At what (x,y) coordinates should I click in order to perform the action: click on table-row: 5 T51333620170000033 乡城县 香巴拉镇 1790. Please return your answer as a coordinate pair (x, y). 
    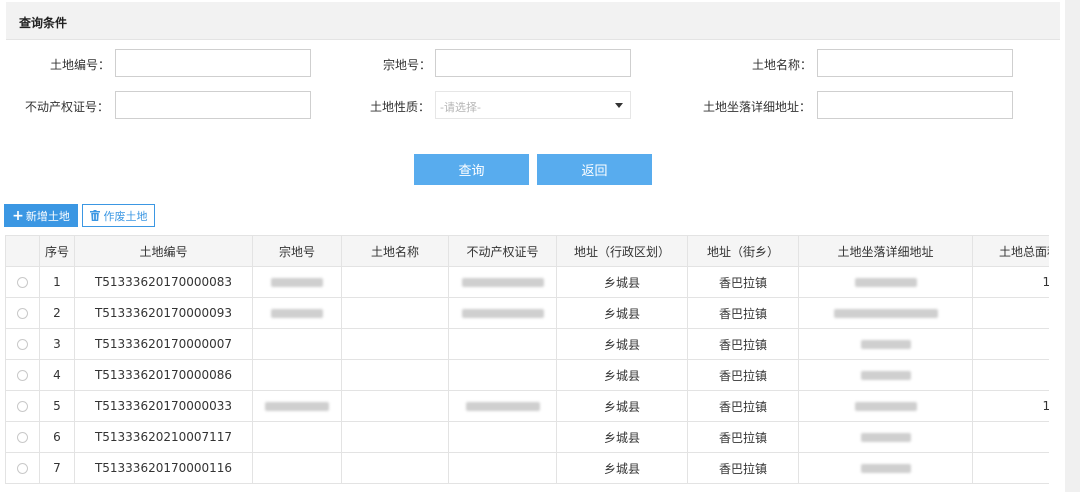
    Looking at the image, I should click on (527, 406).